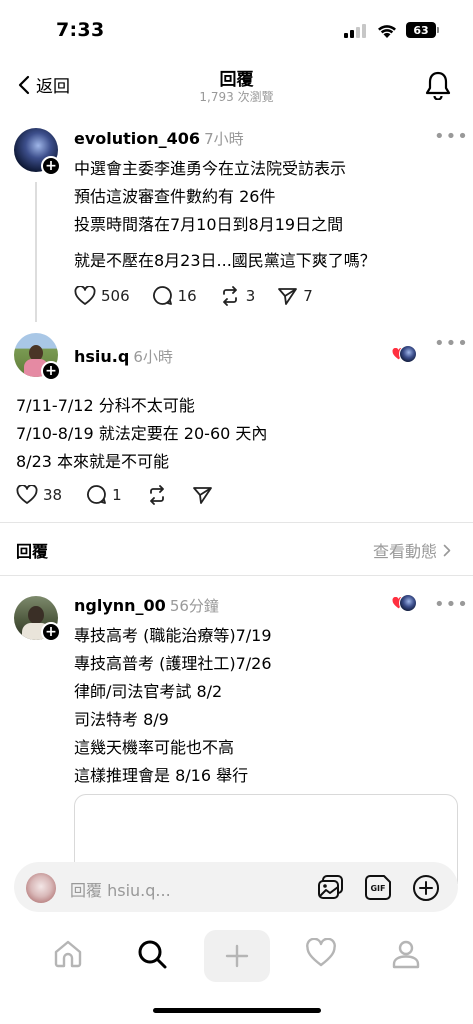  I want to click on comment-button: 1, so click(104, 494).